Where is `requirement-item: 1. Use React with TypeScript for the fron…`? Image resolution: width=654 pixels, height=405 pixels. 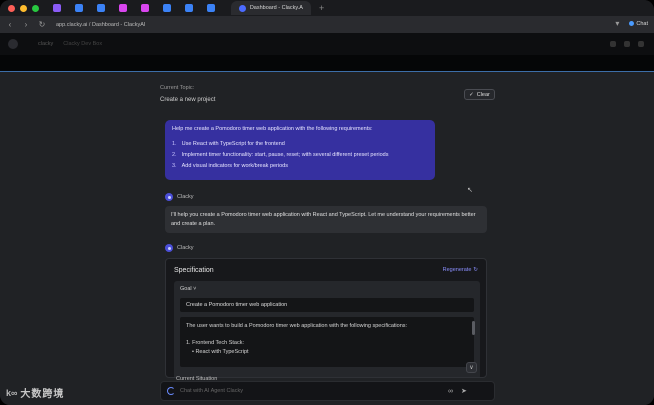
requirement-item: 1. Use React with TypeScript for the fron… is located at coordinates (300, 144).